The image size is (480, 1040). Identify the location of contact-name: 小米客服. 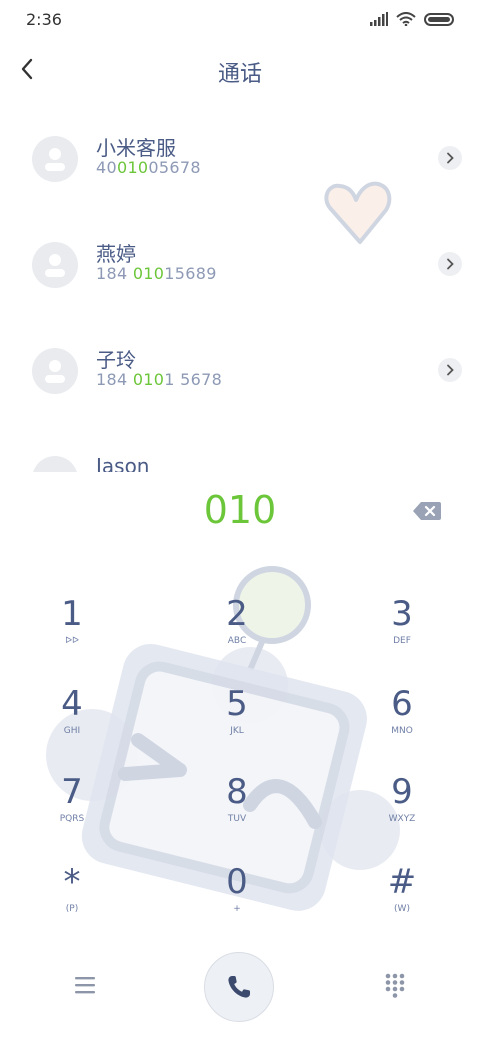
(136, 148).